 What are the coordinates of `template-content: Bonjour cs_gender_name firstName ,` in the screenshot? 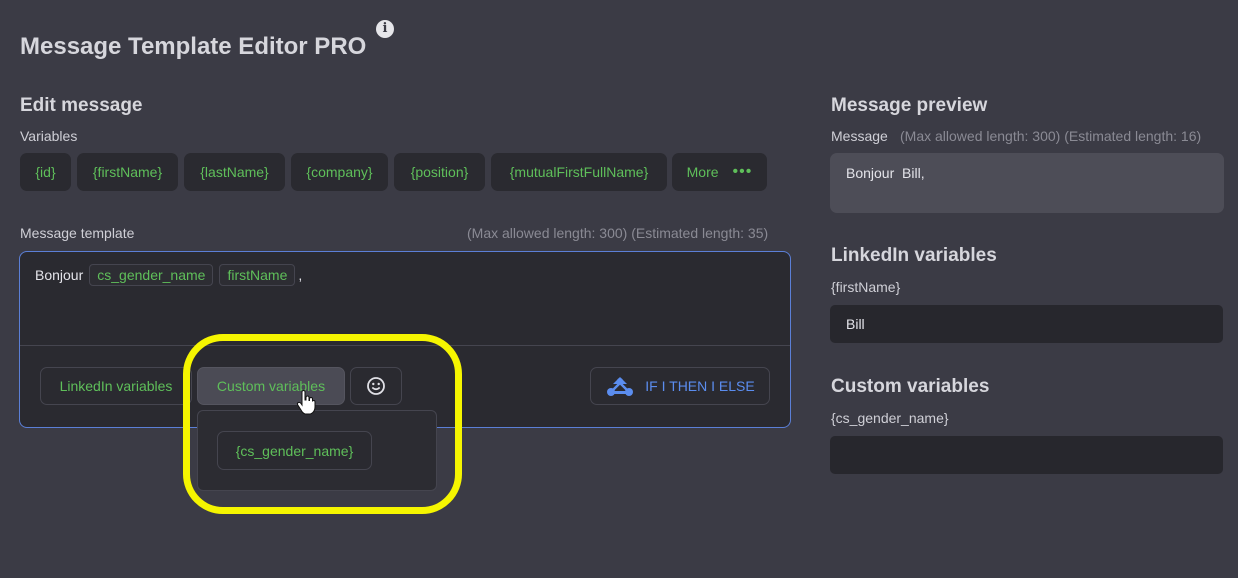 It's located at (168, 275).